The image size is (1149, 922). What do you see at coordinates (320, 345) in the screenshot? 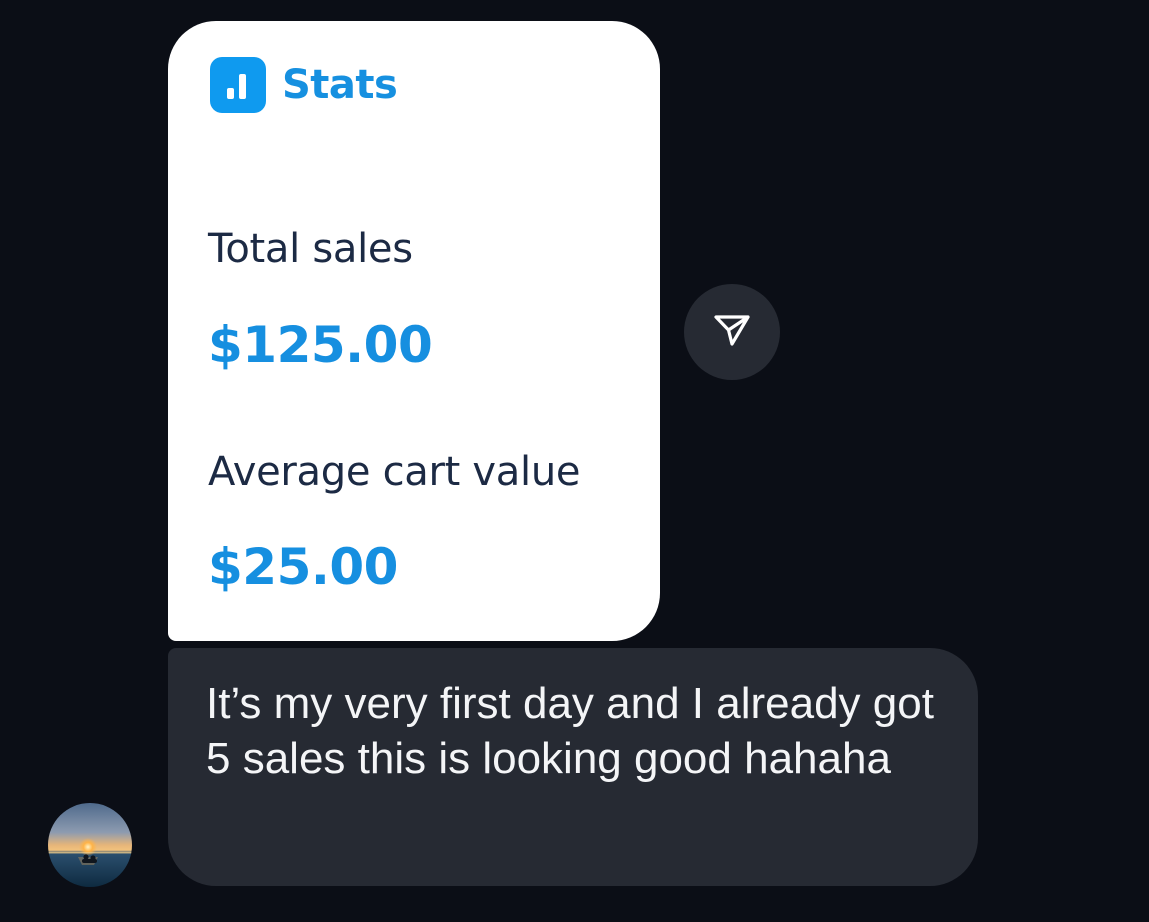
I see `total-sales-value: $125.00` at bounding box center [320, 345].